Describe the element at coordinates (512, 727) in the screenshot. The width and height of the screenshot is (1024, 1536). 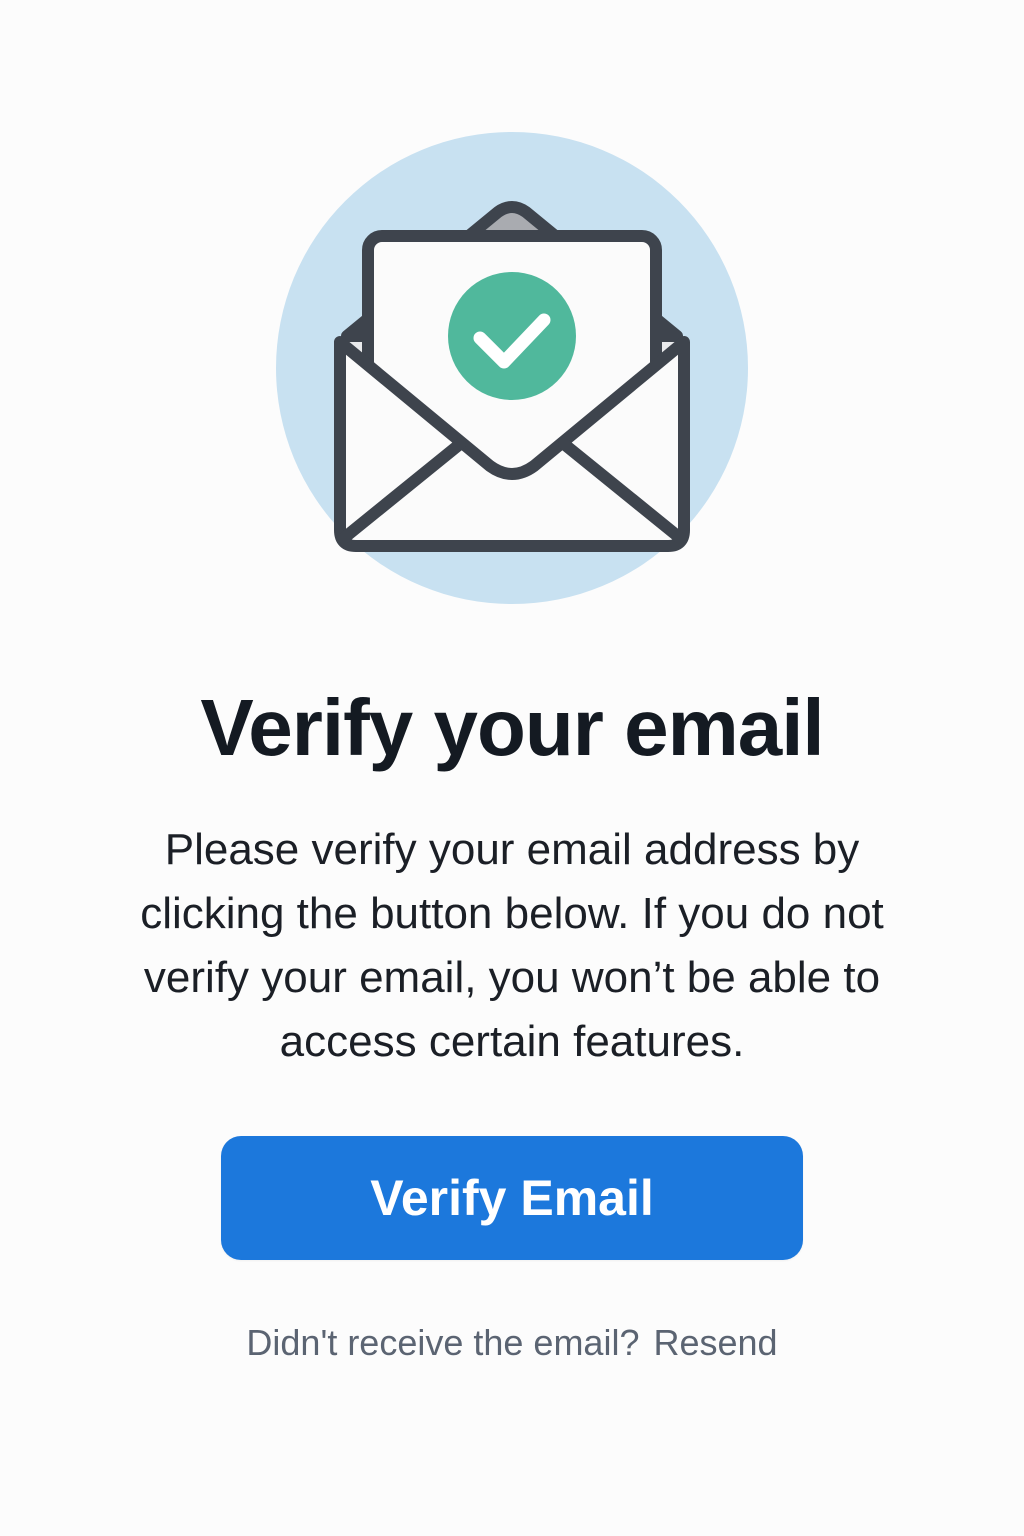
I see `page-title: Verify your email` at that location.